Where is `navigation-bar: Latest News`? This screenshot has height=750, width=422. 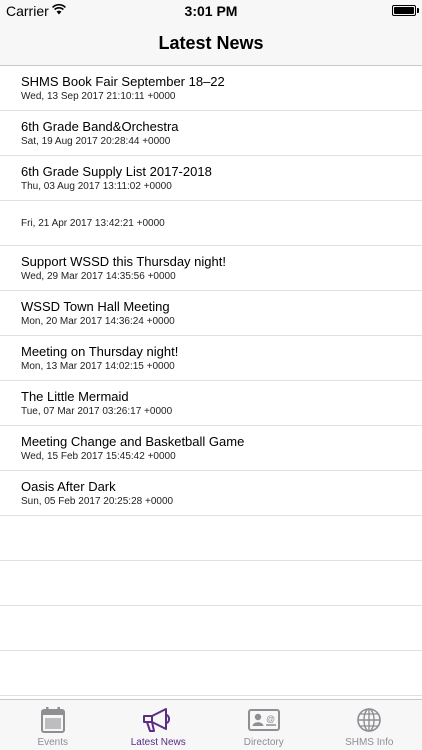
navigation-bar: Latest News is located at coordinates (211, 44).